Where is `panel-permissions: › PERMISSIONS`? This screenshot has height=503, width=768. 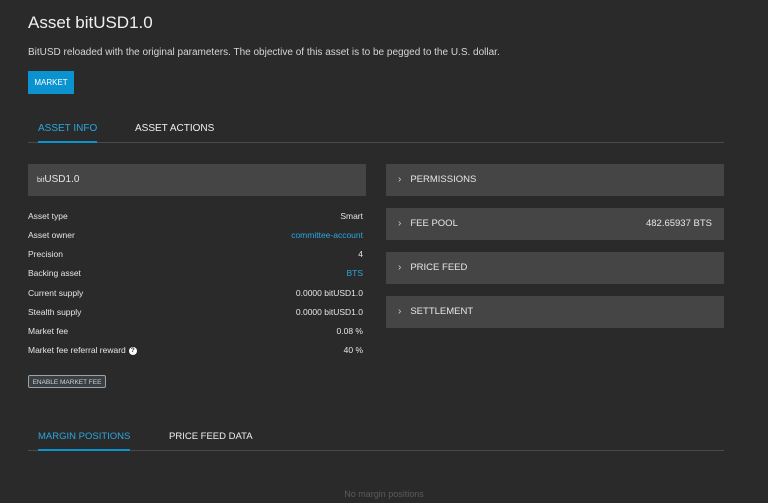
panel-permissions: › PERMISSIONS is located at coordinates (555, 180).